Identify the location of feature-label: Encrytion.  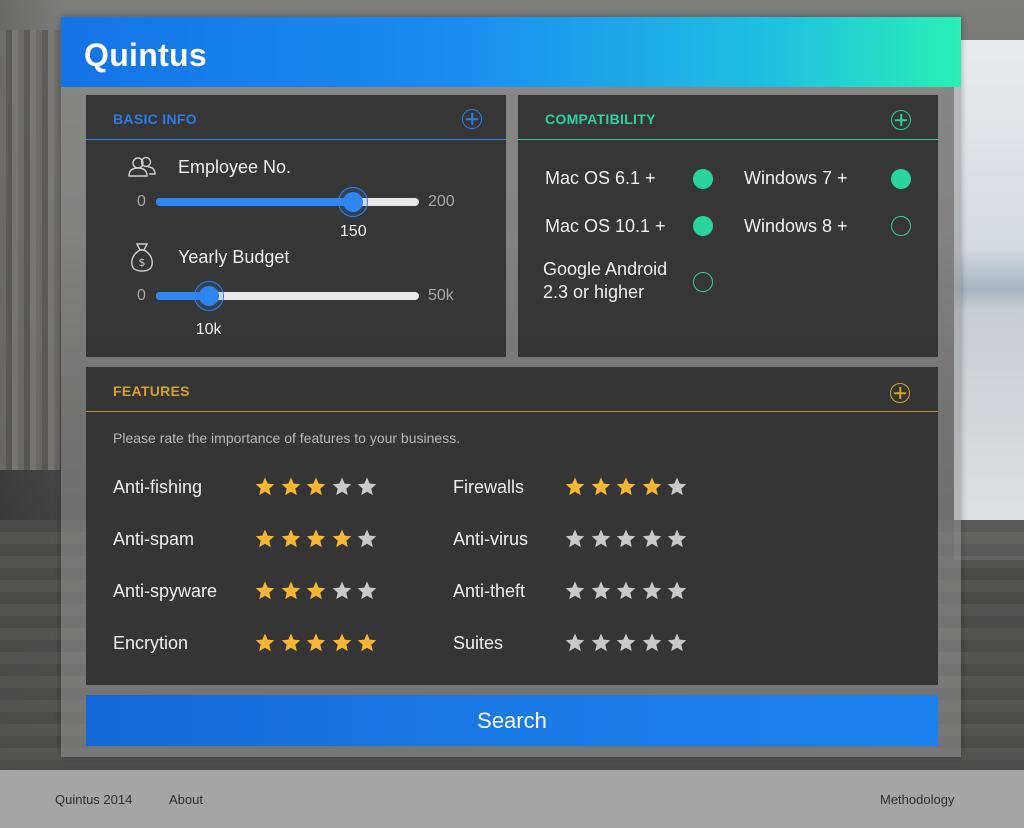
(151, 643).